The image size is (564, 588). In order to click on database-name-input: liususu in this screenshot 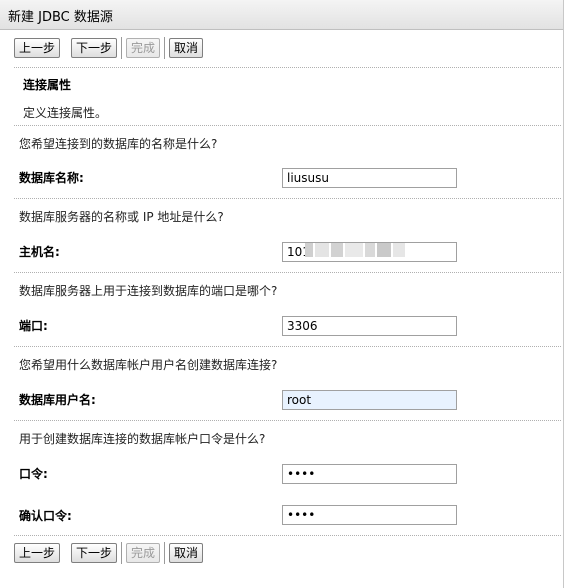, I will do `click(369, 178)`.